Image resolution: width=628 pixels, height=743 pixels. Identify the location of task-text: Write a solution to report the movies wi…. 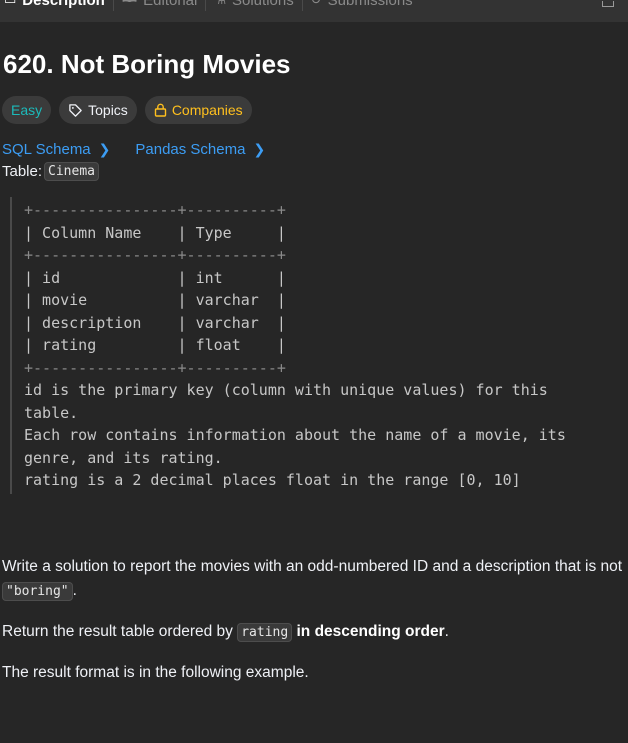
(312, 566).